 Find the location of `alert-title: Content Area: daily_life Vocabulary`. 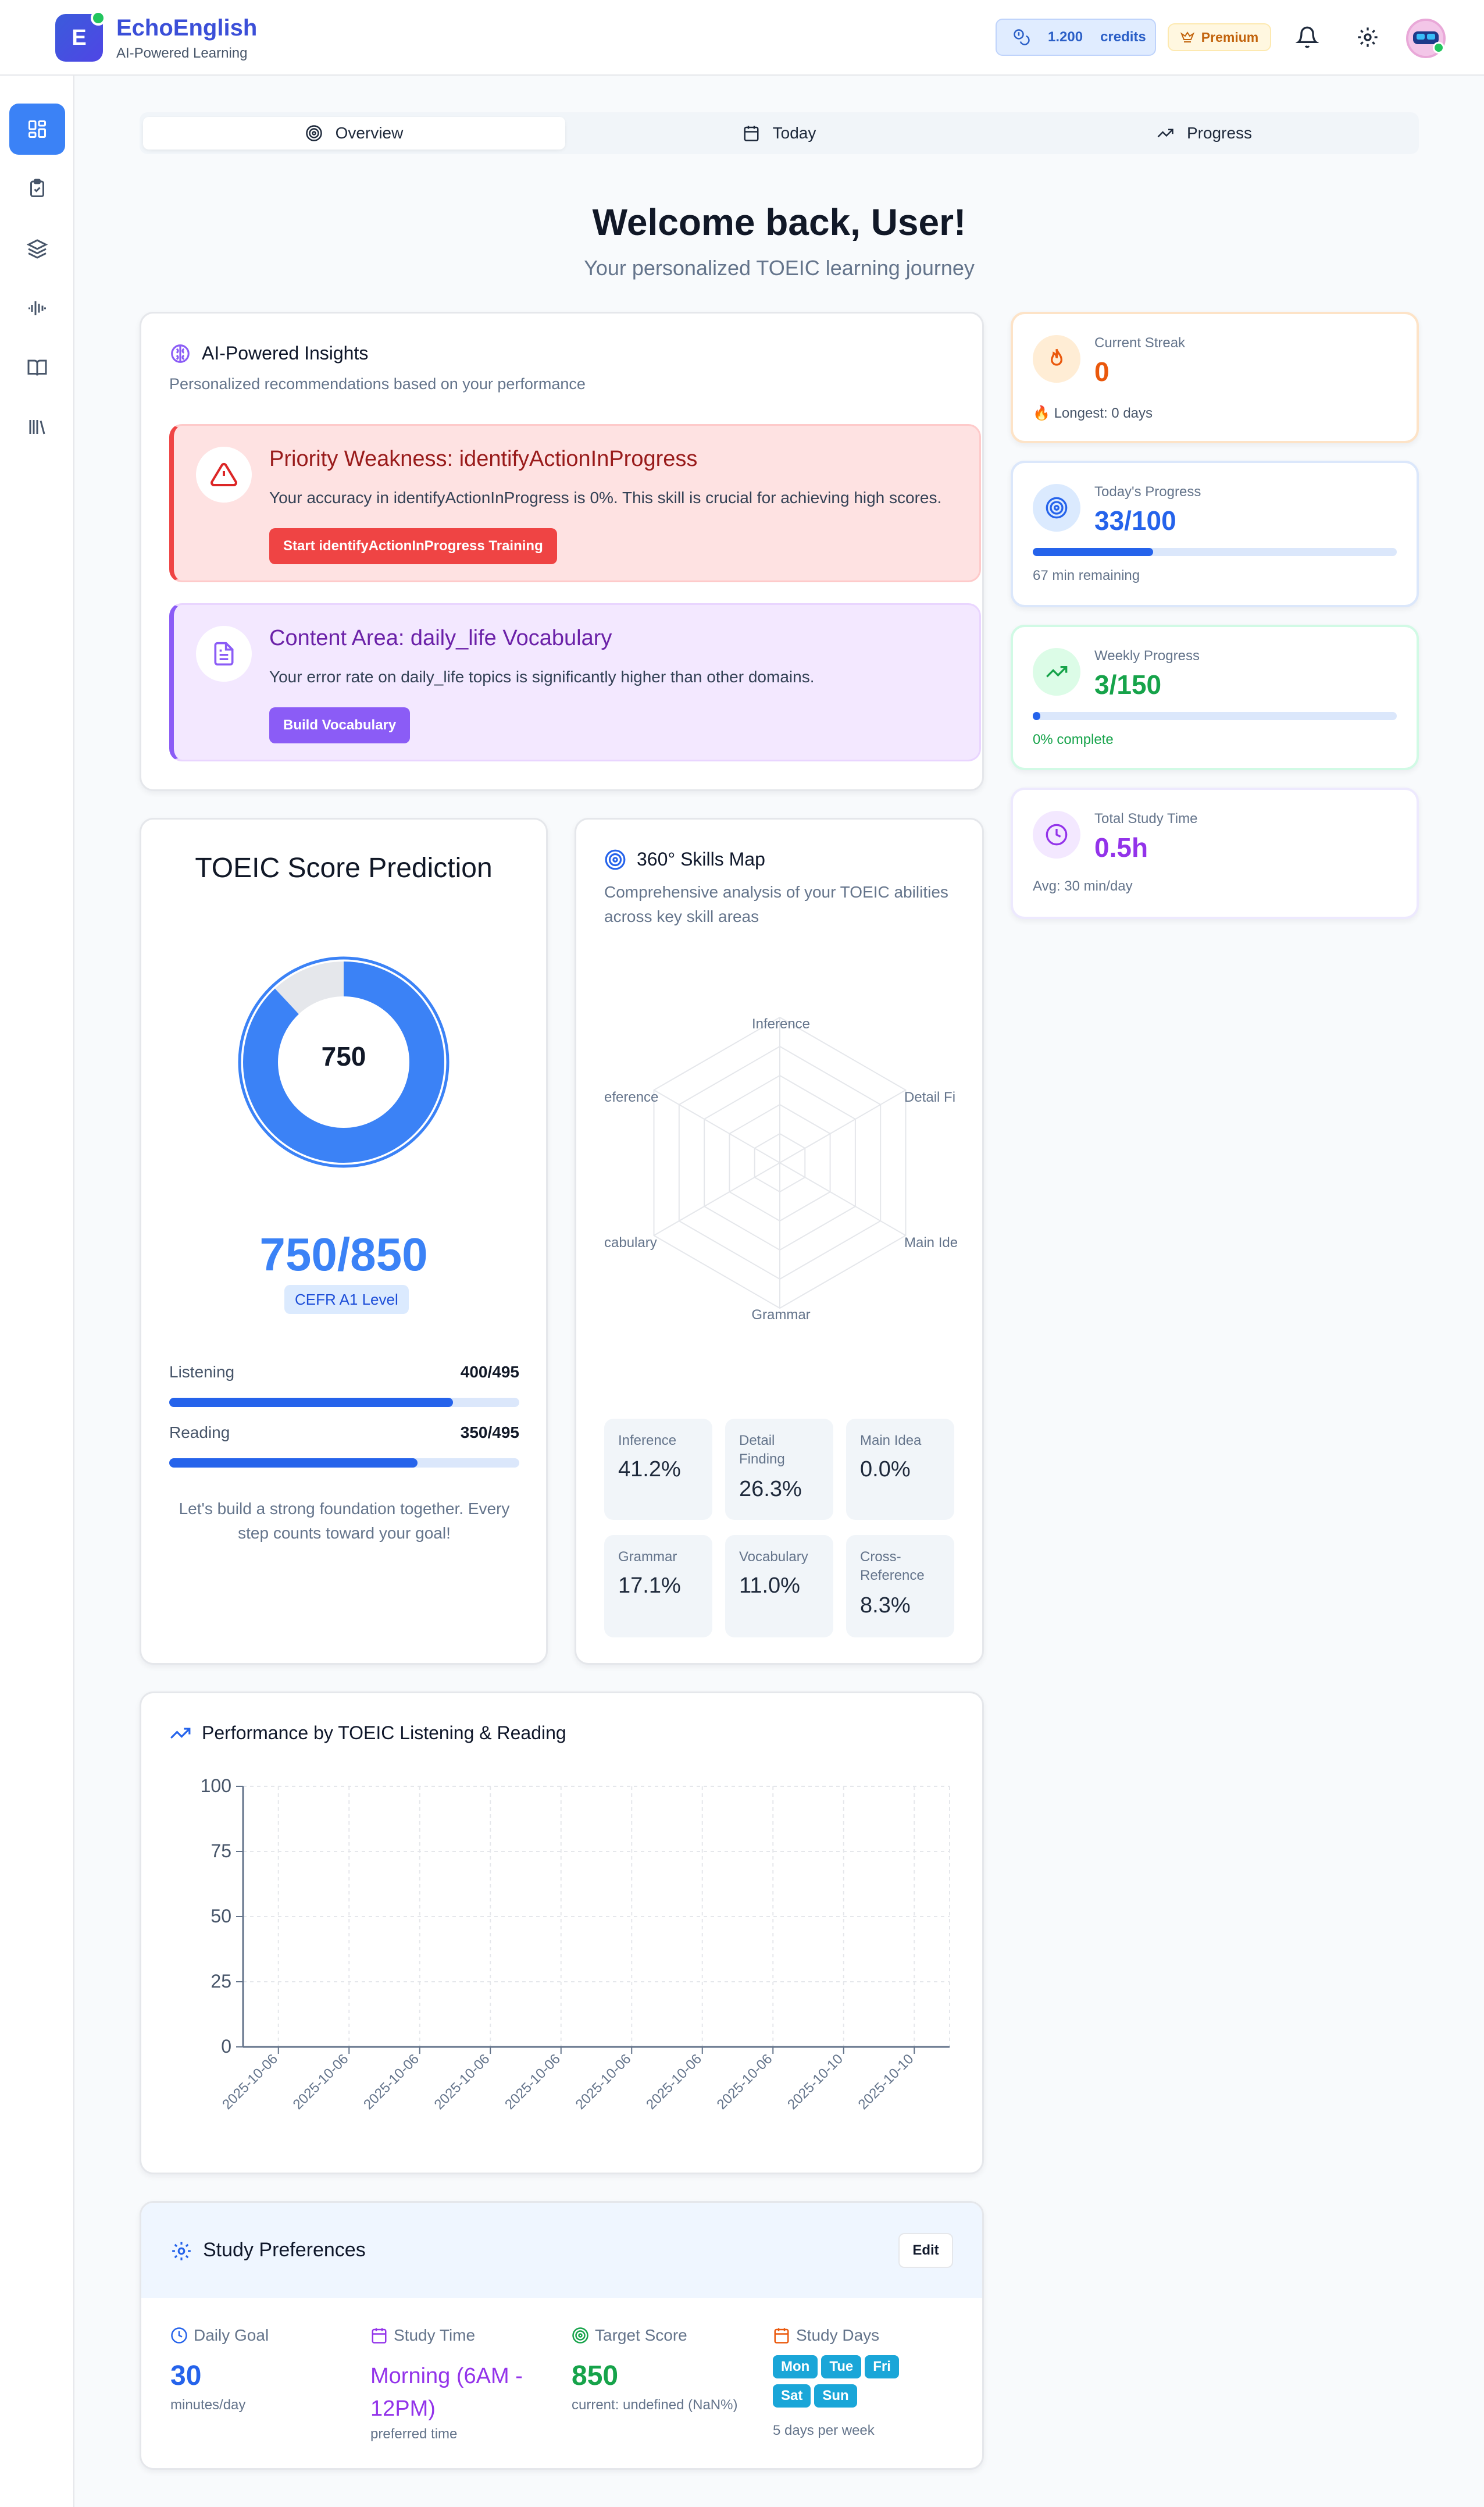

alert-title: Content Area: daily_life Vocabulary is located at coordinates (440, 638).